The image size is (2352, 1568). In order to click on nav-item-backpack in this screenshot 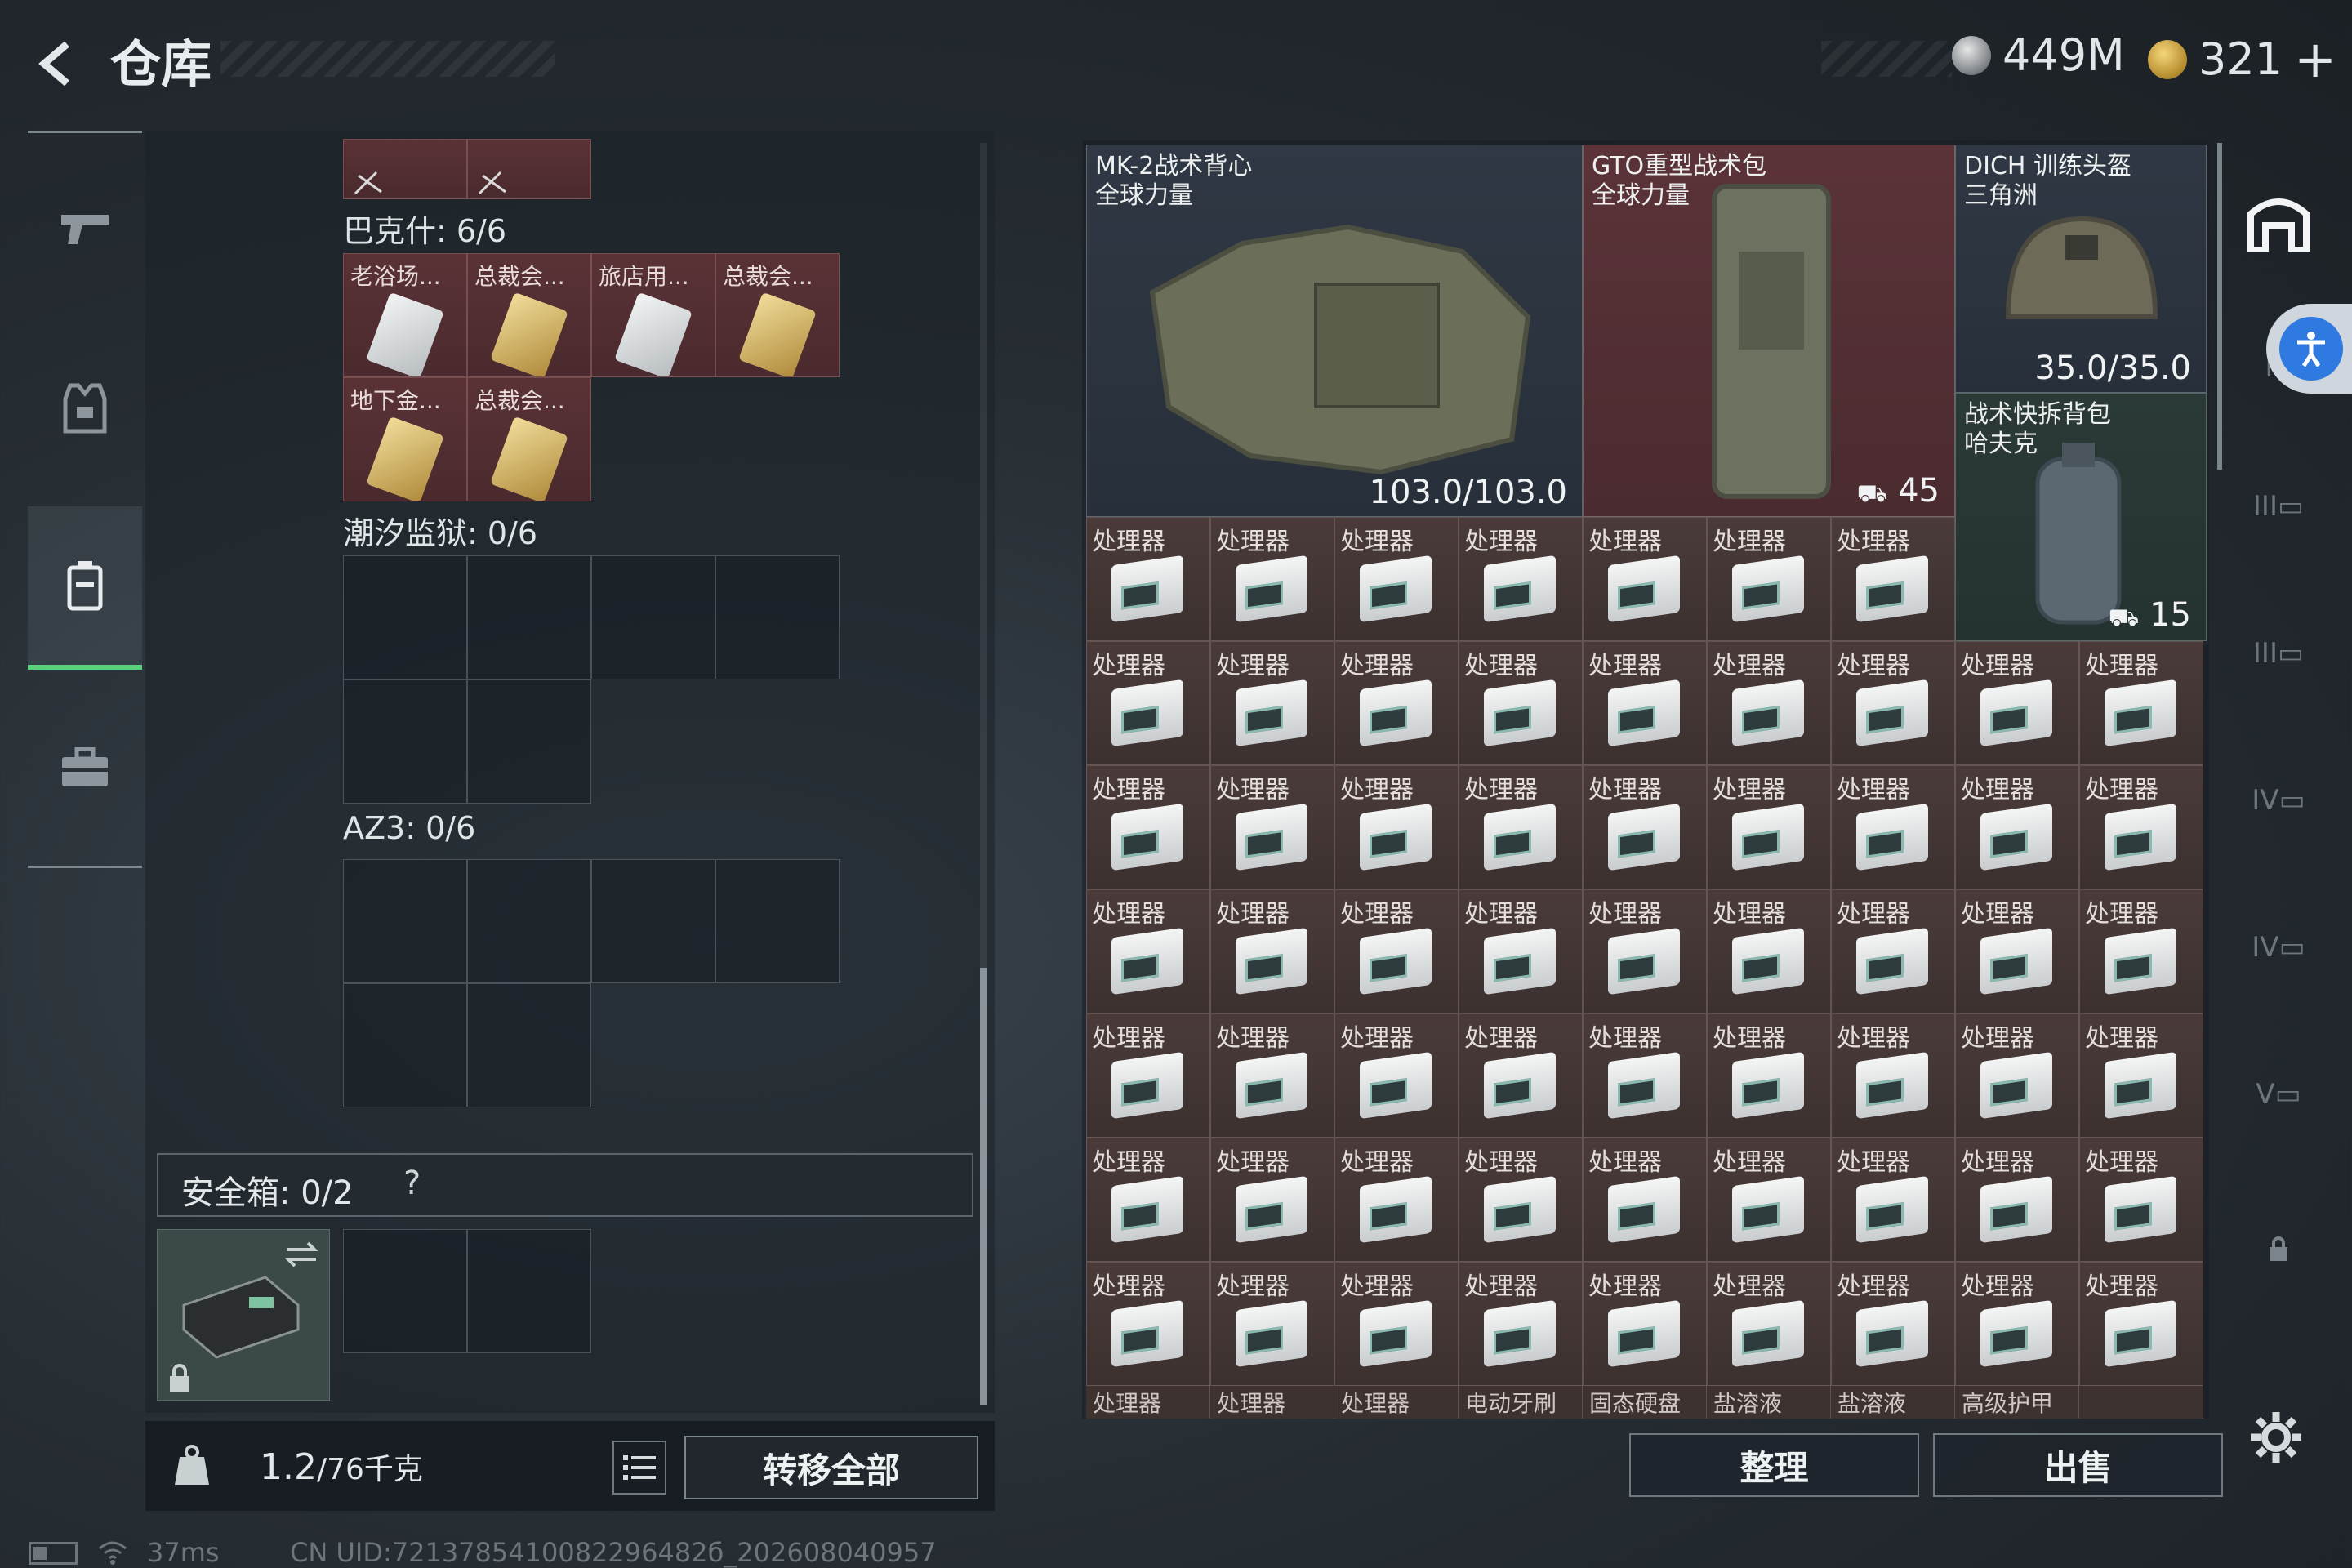, I will do `click(85, 588)`.